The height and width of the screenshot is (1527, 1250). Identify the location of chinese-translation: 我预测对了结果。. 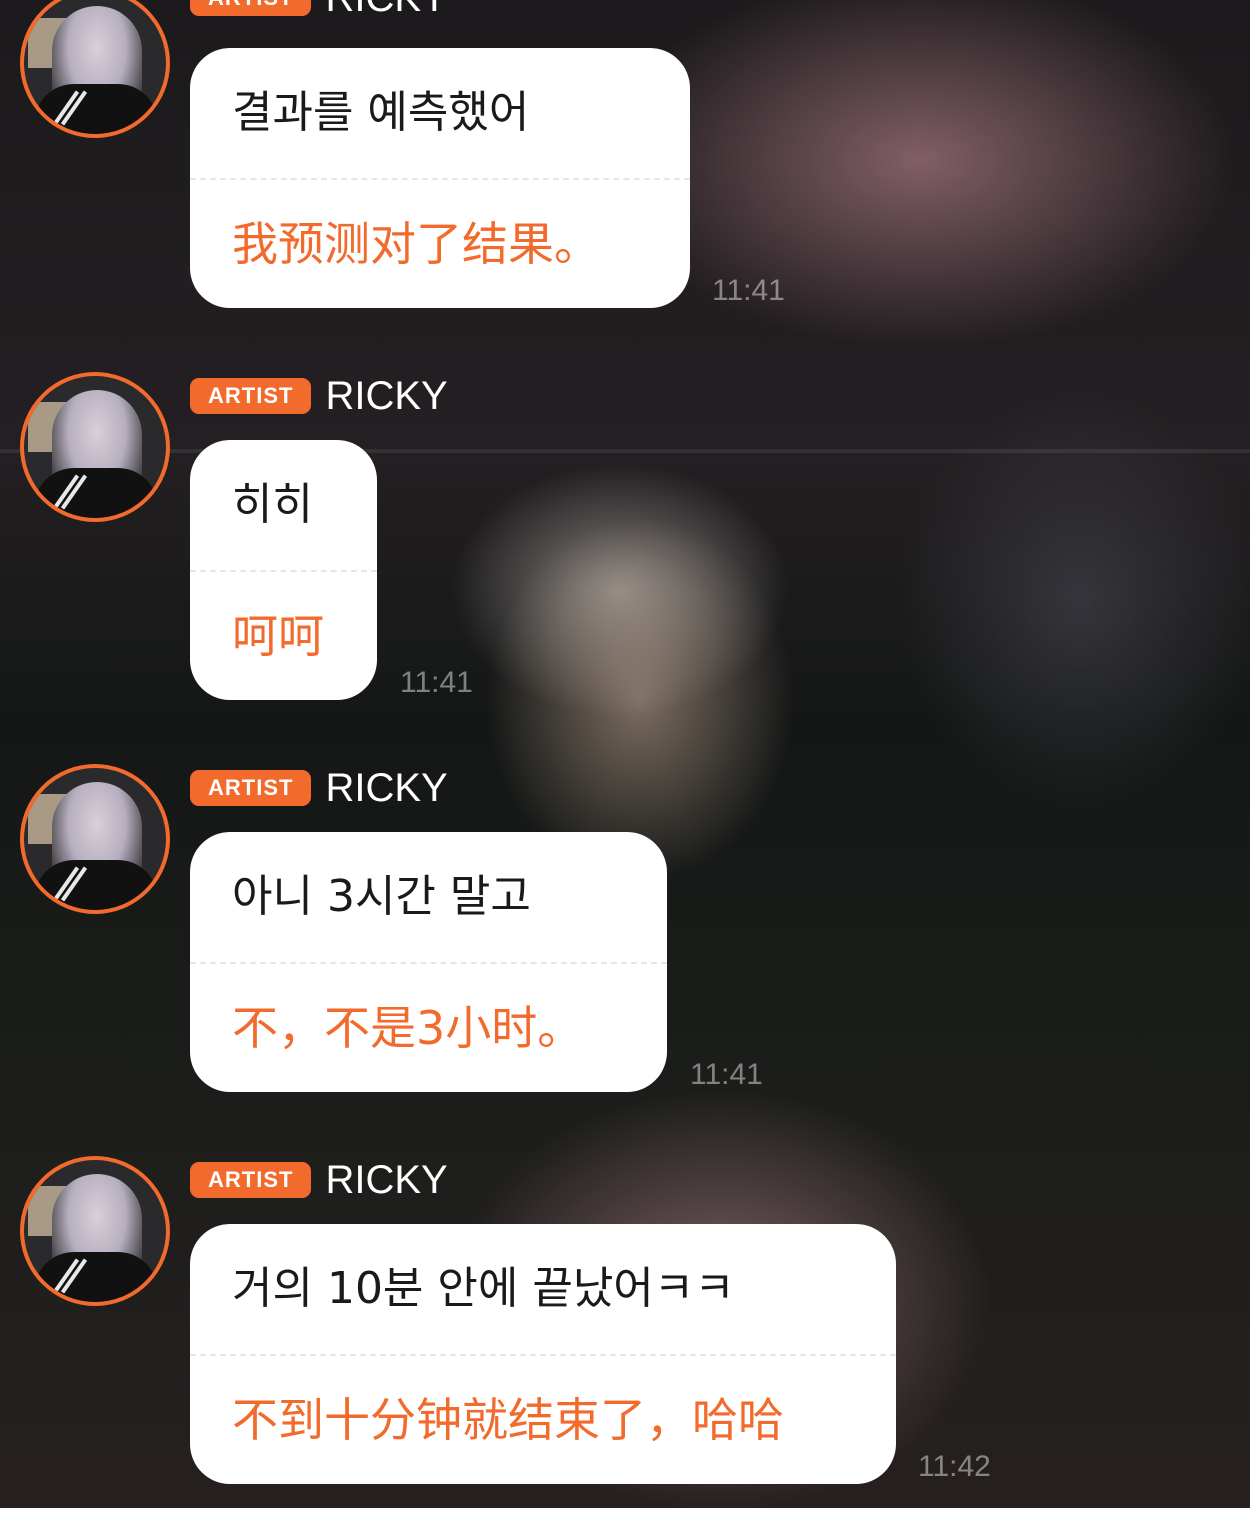
(416, 244).